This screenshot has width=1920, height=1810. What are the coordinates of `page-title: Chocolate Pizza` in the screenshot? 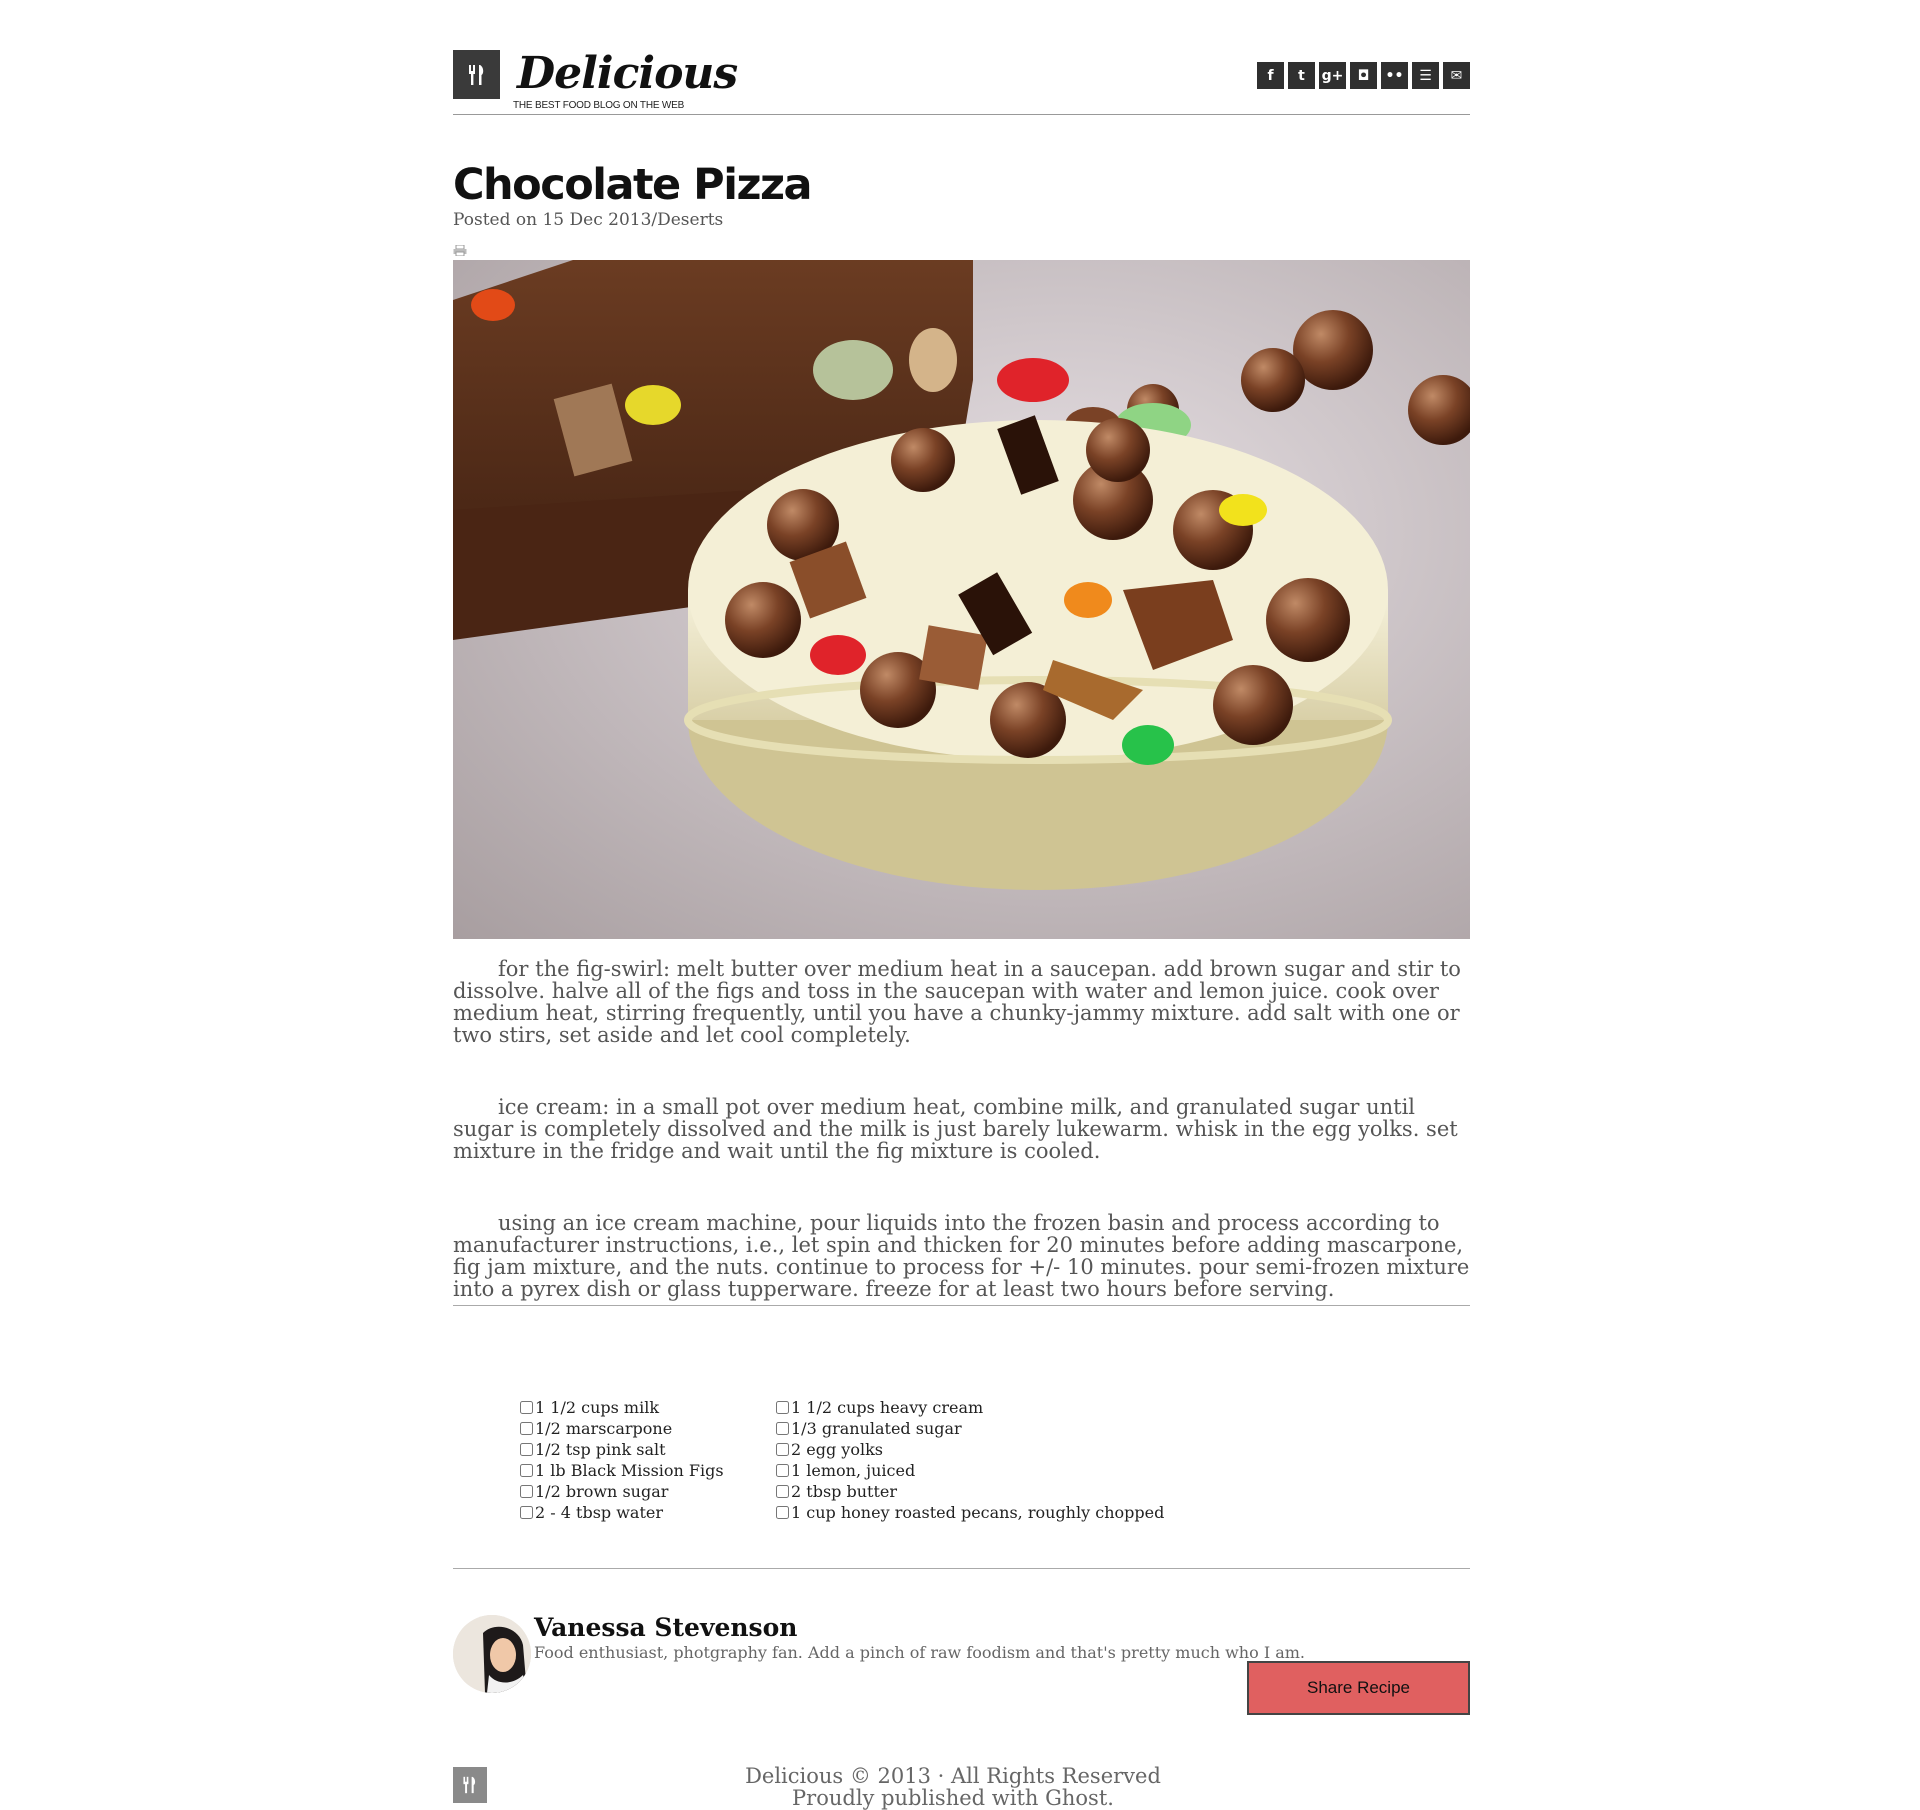 It's located at (633, 185).